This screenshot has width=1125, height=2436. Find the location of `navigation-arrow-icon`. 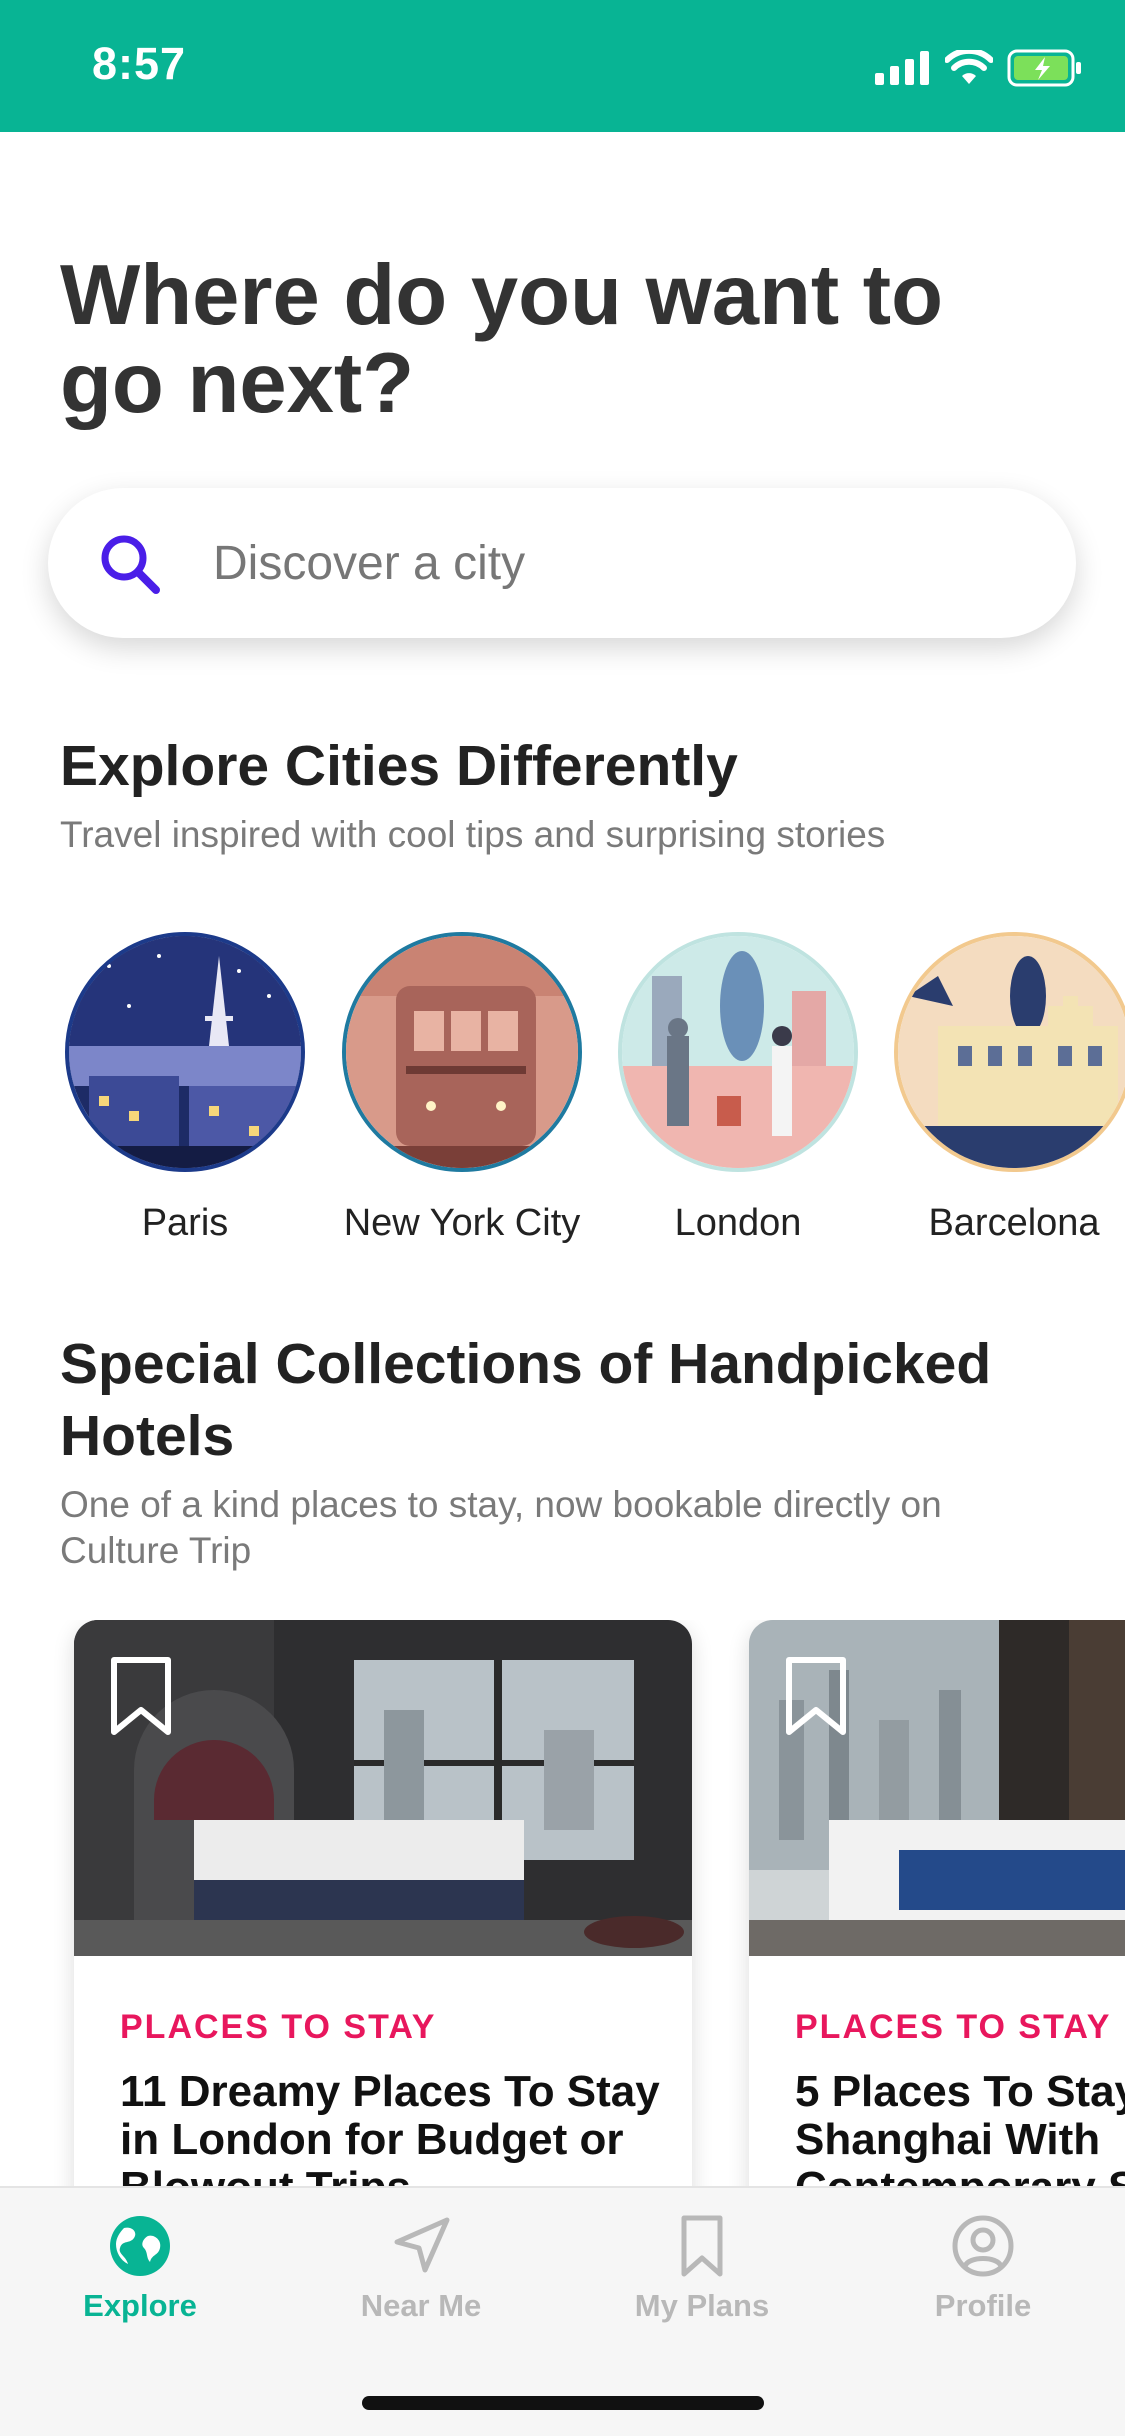

navigation-arrow-icon is located at coordinates (422, 2245).